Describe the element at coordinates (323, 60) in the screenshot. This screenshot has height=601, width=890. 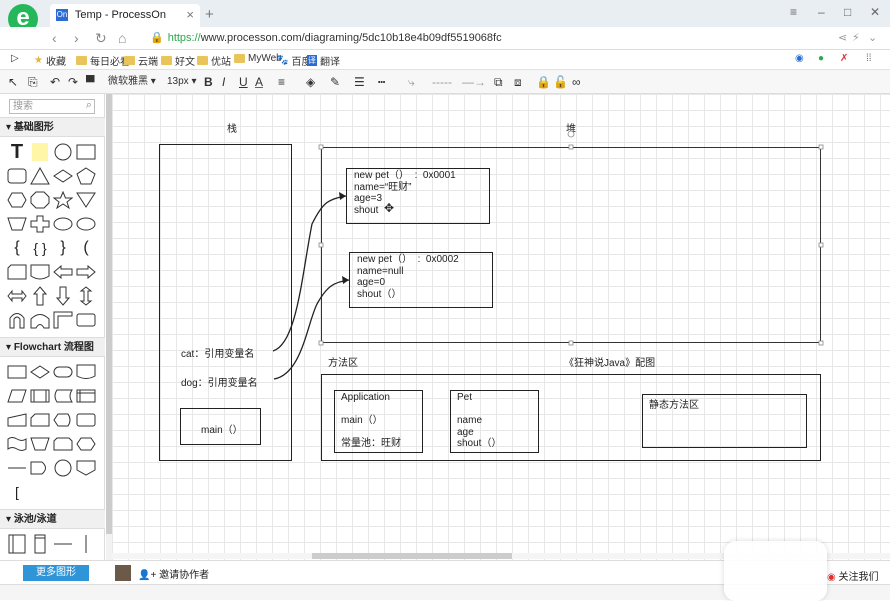
I see `bookmark-translate: 译翻译` at that location.